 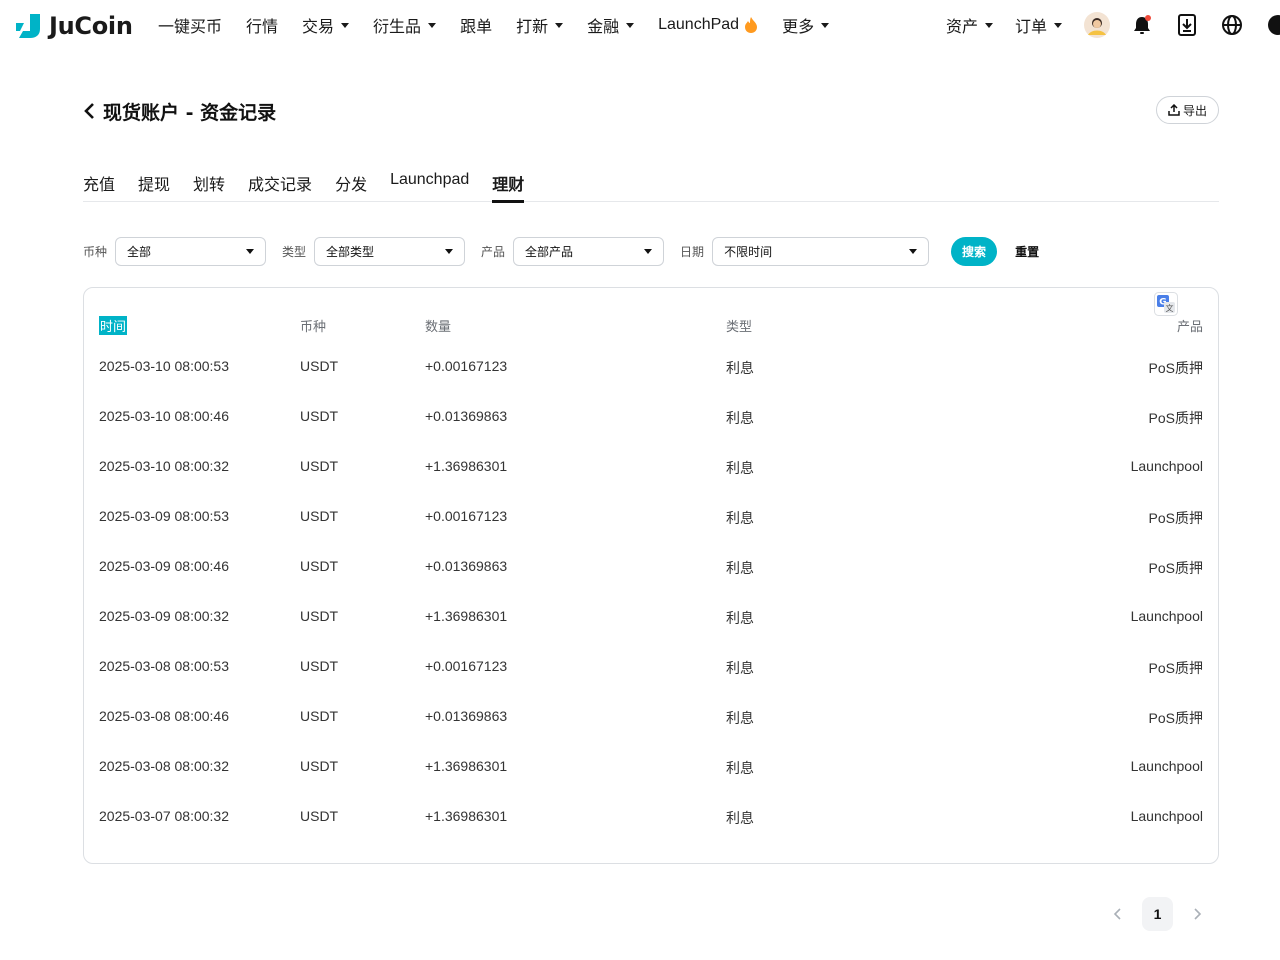 What do you see at coordinates (139, 251) in the screenshot?
I see `coin-select-value: 全部` at bounding box center [139, 251].